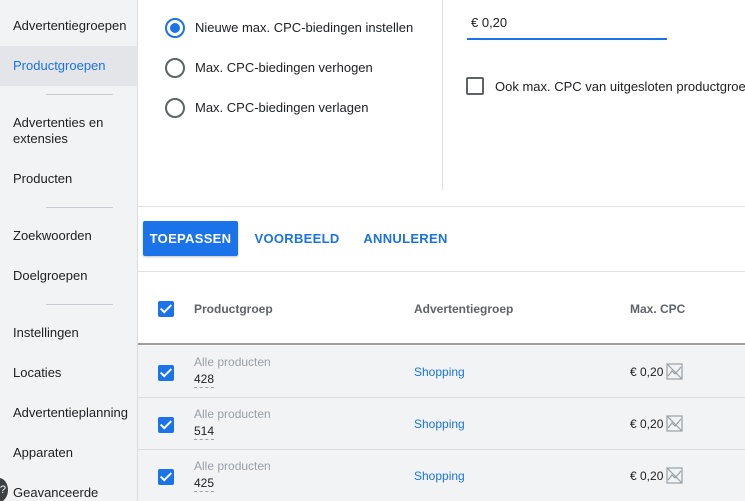 The height and width of the screenshot is (501, 745). What do you see at coordinates (175, 28) in the screenshot?
I see `radio-set-new-bid` at bounding box center [175, 28].